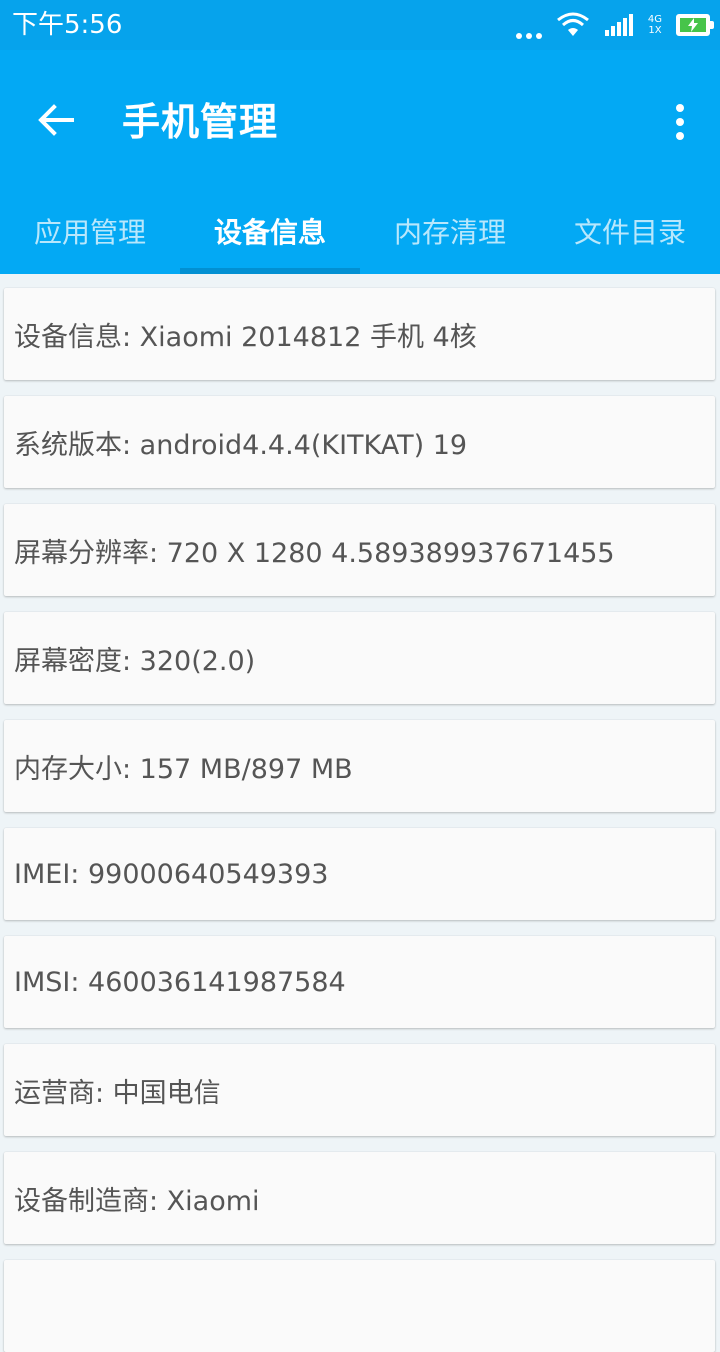 The height and width of the screenshot is (1352, 720). I want to click on arrow-left-icon, so click(56, 120).